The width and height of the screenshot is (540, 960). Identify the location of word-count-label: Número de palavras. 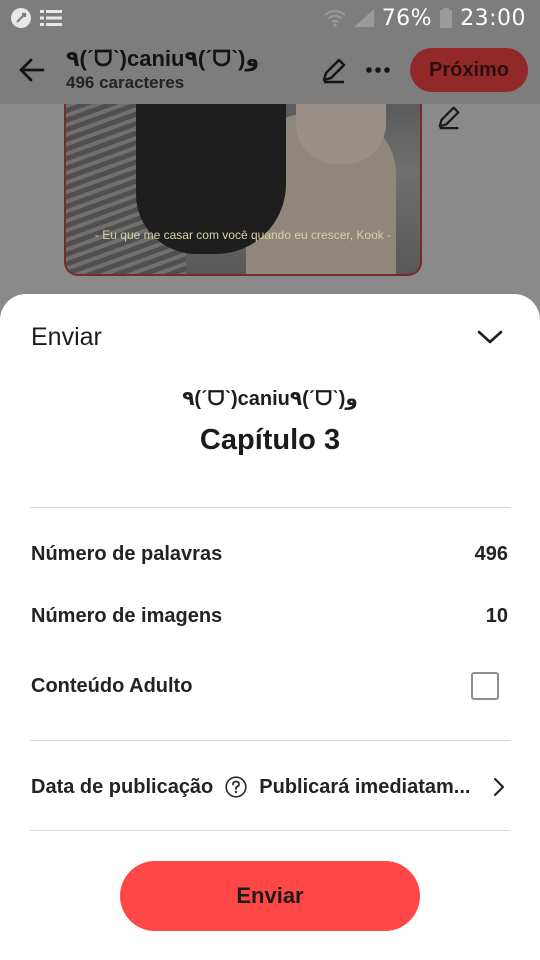
(127, 553).